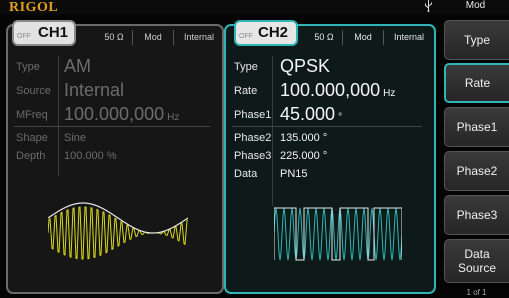 The width and height of the screenshot is (509, 298). What do you see at coordinates (58, 116) in the screenshot?
I see `ch1-column-divider` at bounding box center [58, 116].